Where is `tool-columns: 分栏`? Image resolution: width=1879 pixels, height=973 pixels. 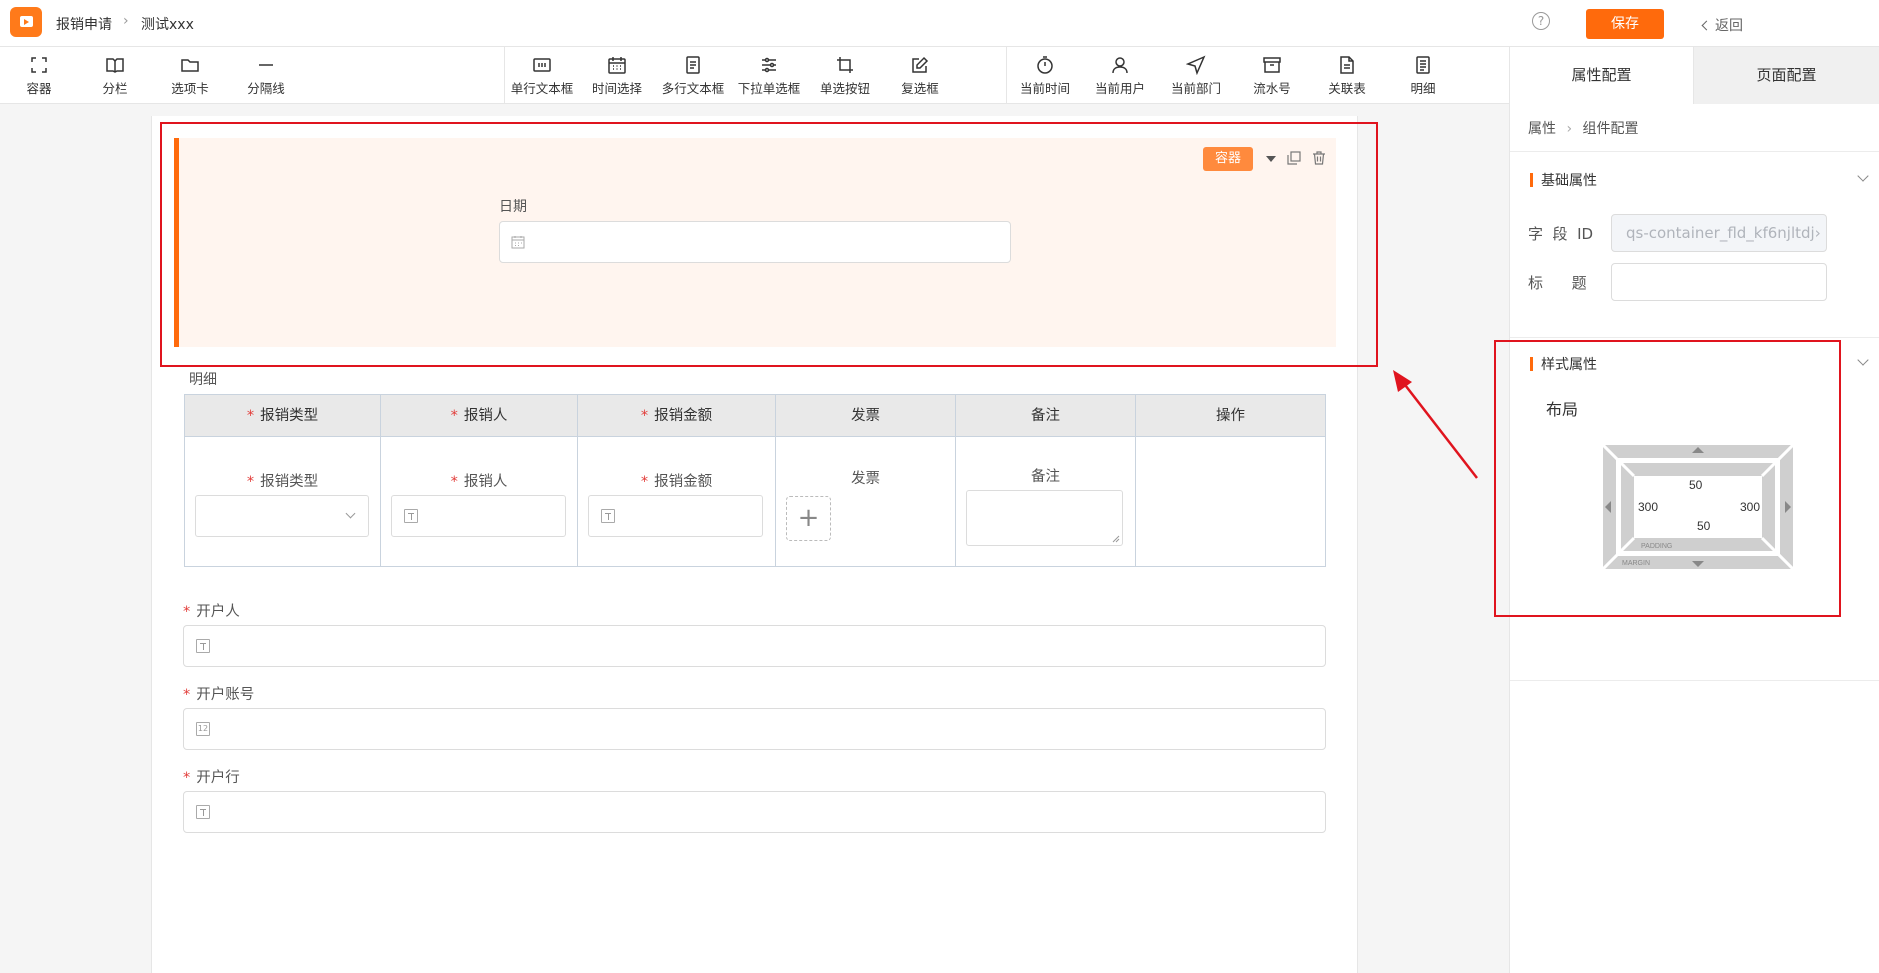
tool-columns: 分栏 is located at coordinates (115, 76).